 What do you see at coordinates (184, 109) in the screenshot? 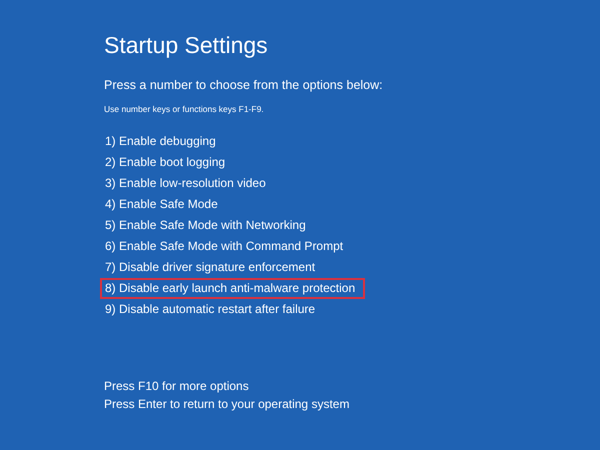
I see `hint-text: Use number keys or functions keys F1-F9.` at bounding box center [184, 109].